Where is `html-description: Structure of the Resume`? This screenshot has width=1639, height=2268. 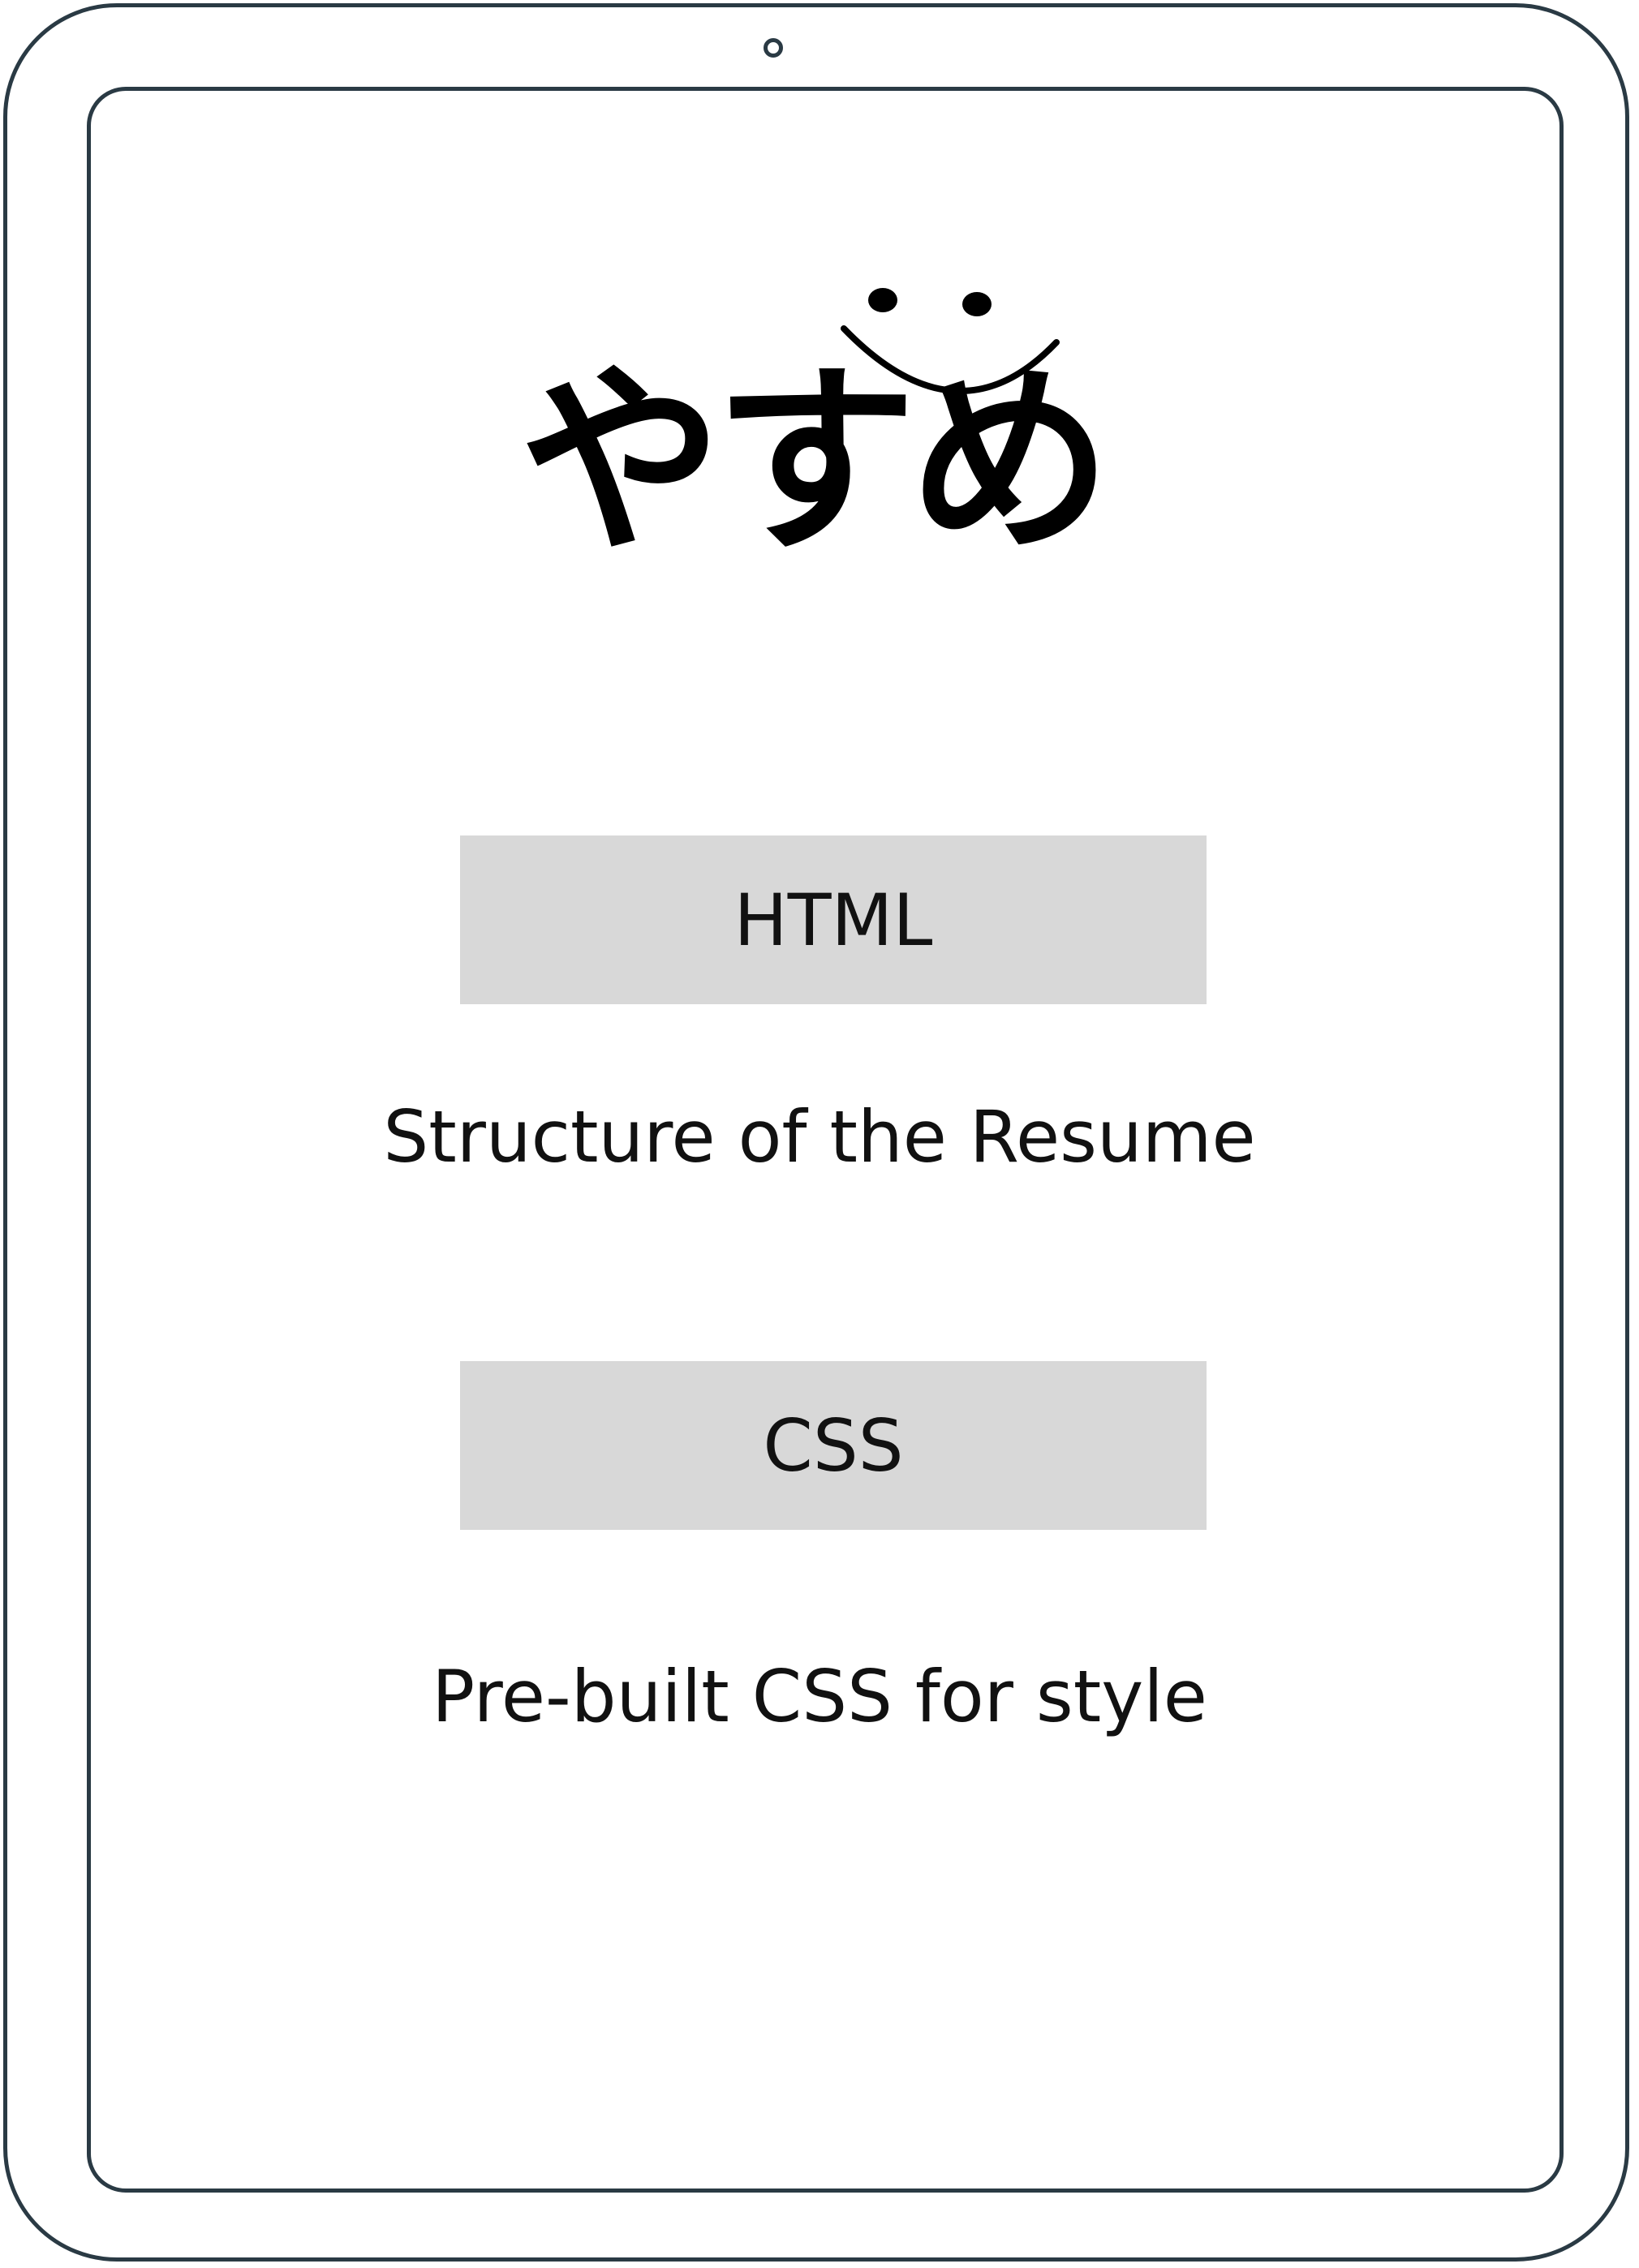
html-description: Structure of the Resume is located at coordinates (819, 1137).